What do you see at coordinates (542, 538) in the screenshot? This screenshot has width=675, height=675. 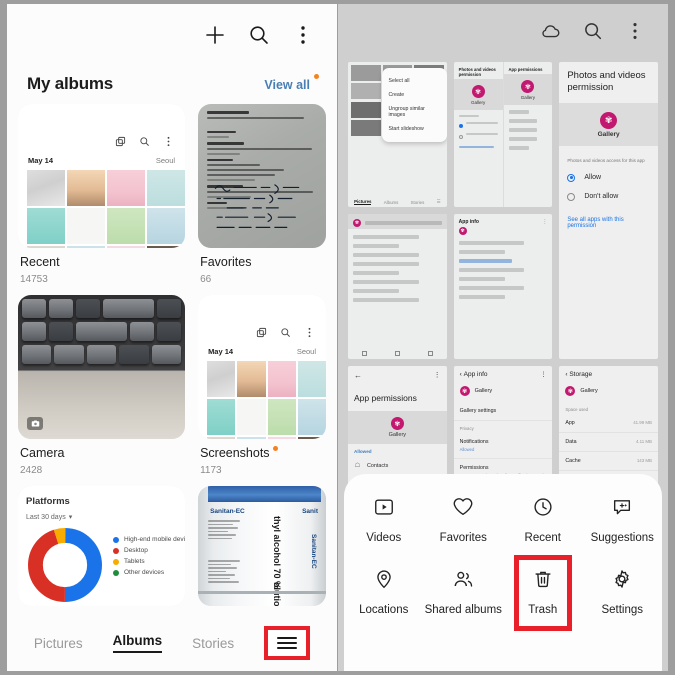 I see `sheet-item-label: Recent` at bounding box center [542, 538].